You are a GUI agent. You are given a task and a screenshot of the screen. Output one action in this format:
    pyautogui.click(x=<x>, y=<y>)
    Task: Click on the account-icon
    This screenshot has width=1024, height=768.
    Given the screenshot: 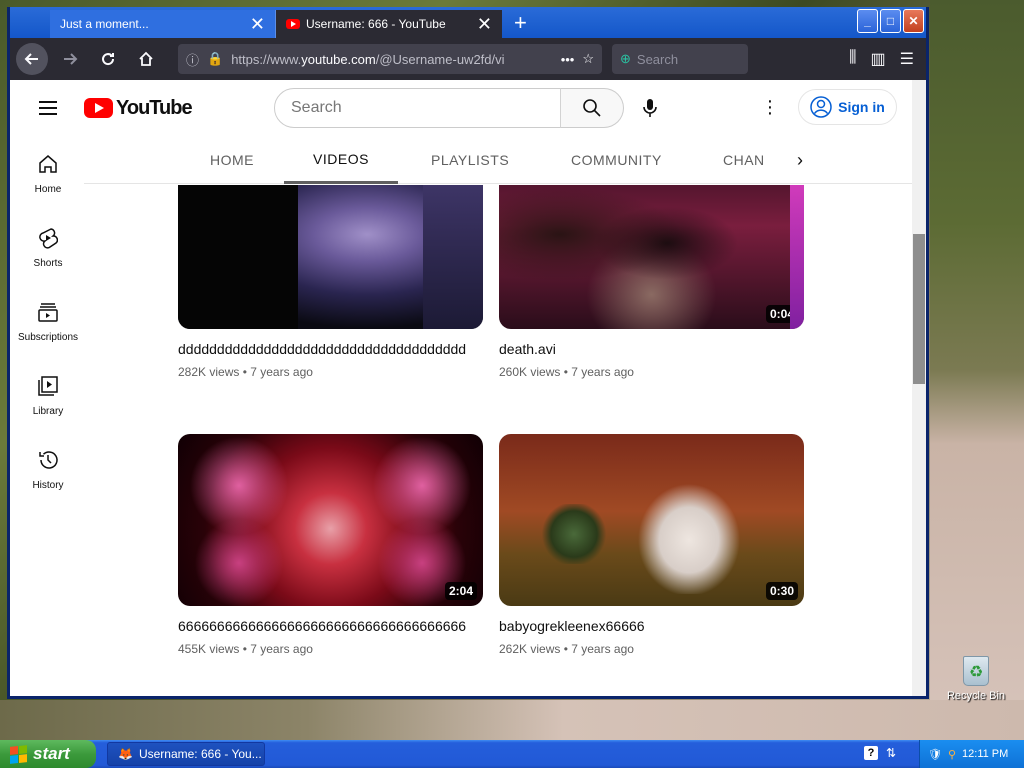 What is the action you would take?
    pyautogui.click(x=821, y=107)
    